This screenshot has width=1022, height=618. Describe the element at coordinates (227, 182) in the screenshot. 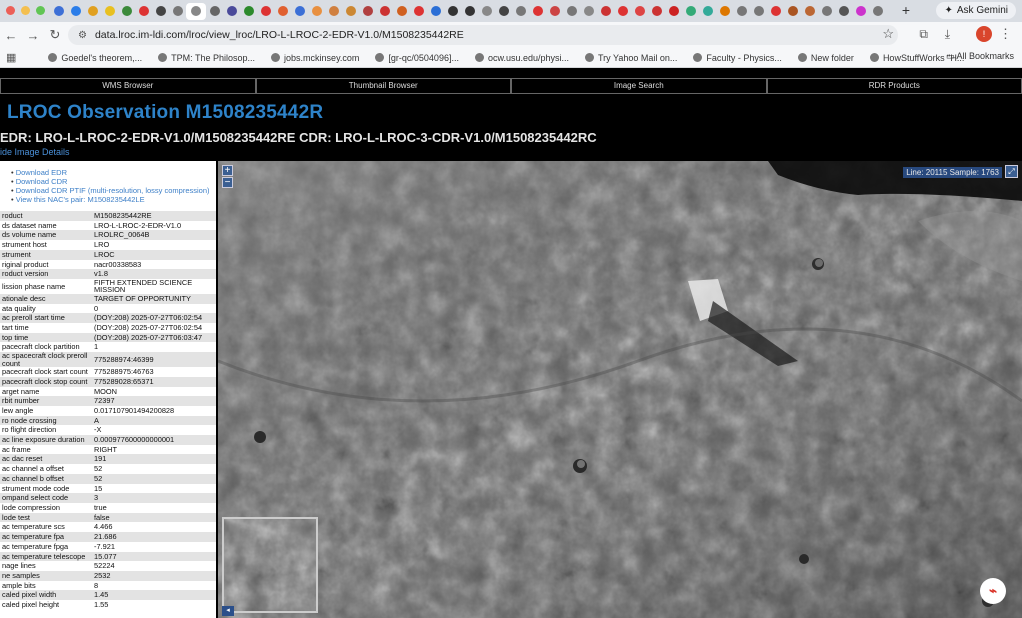

I see `zoom-out-button: −` at that location.